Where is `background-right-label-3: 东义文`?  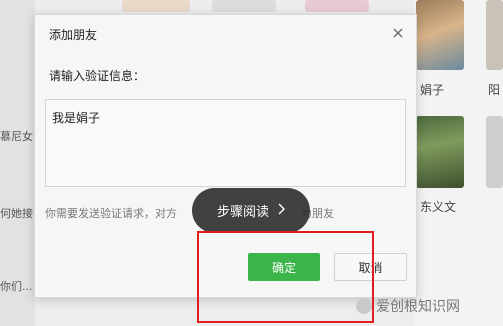 background-right-label-3: 东义文 is located at coordinates (438, 207).